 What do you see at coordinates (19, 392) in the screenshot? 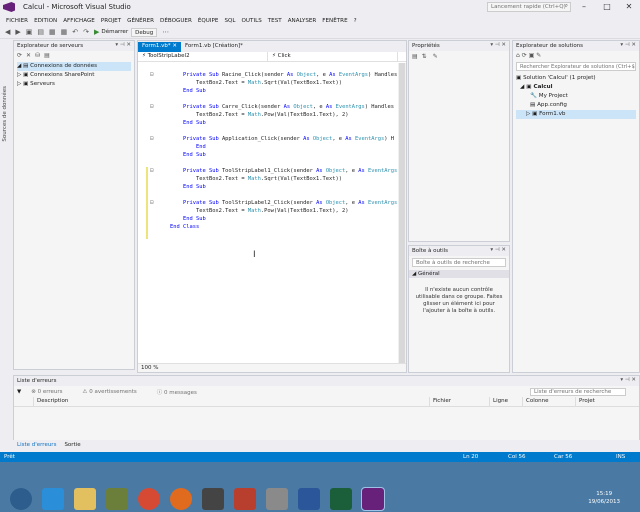
I see `filter-icon: ▼` at bounding box center [19, 392].